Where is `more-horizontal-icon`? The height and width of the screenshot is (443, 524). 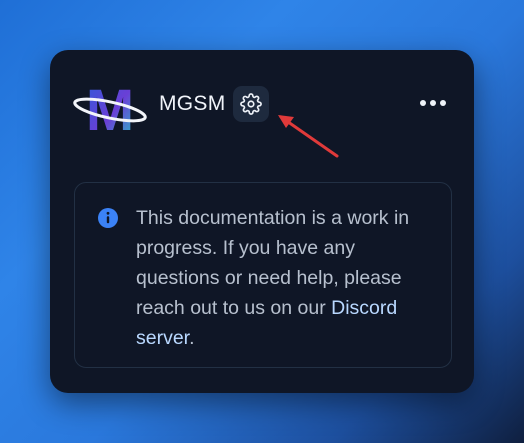 more-horizontal-icon is located at coordinates (423, 103).